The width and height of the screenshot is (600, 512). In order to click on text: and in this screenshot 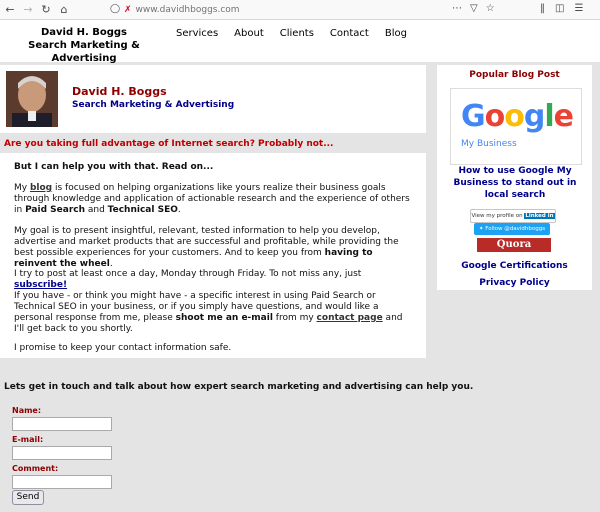, I will do `click(96, 210)`.